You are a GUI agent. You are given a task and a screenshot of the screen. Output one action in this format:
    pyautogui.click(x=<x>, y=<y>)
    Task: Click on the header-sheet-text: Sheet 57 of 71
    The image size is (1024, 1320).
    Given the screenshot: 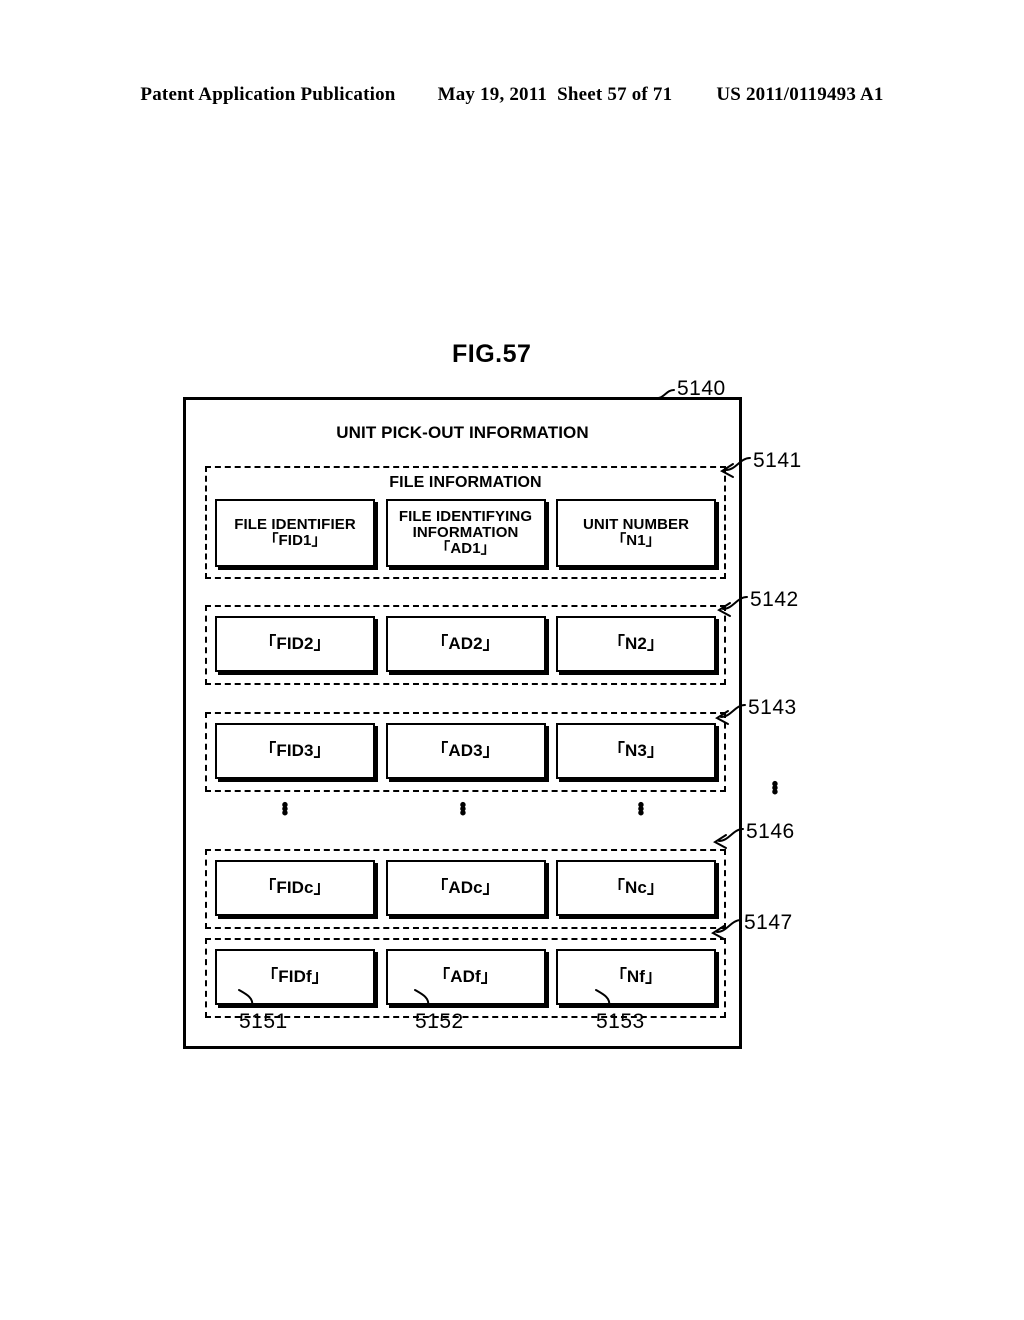 What is the action you would take?
    pyautogui.click(x=615, y=94)
    